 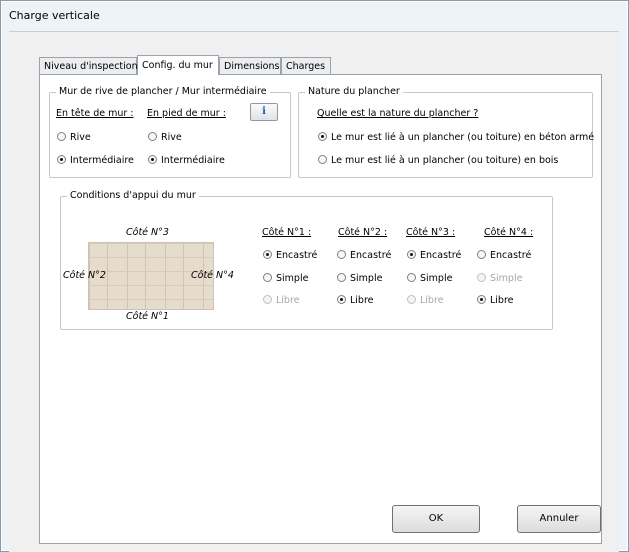 I want to click on info-button: i, so click(x=264, y=112).